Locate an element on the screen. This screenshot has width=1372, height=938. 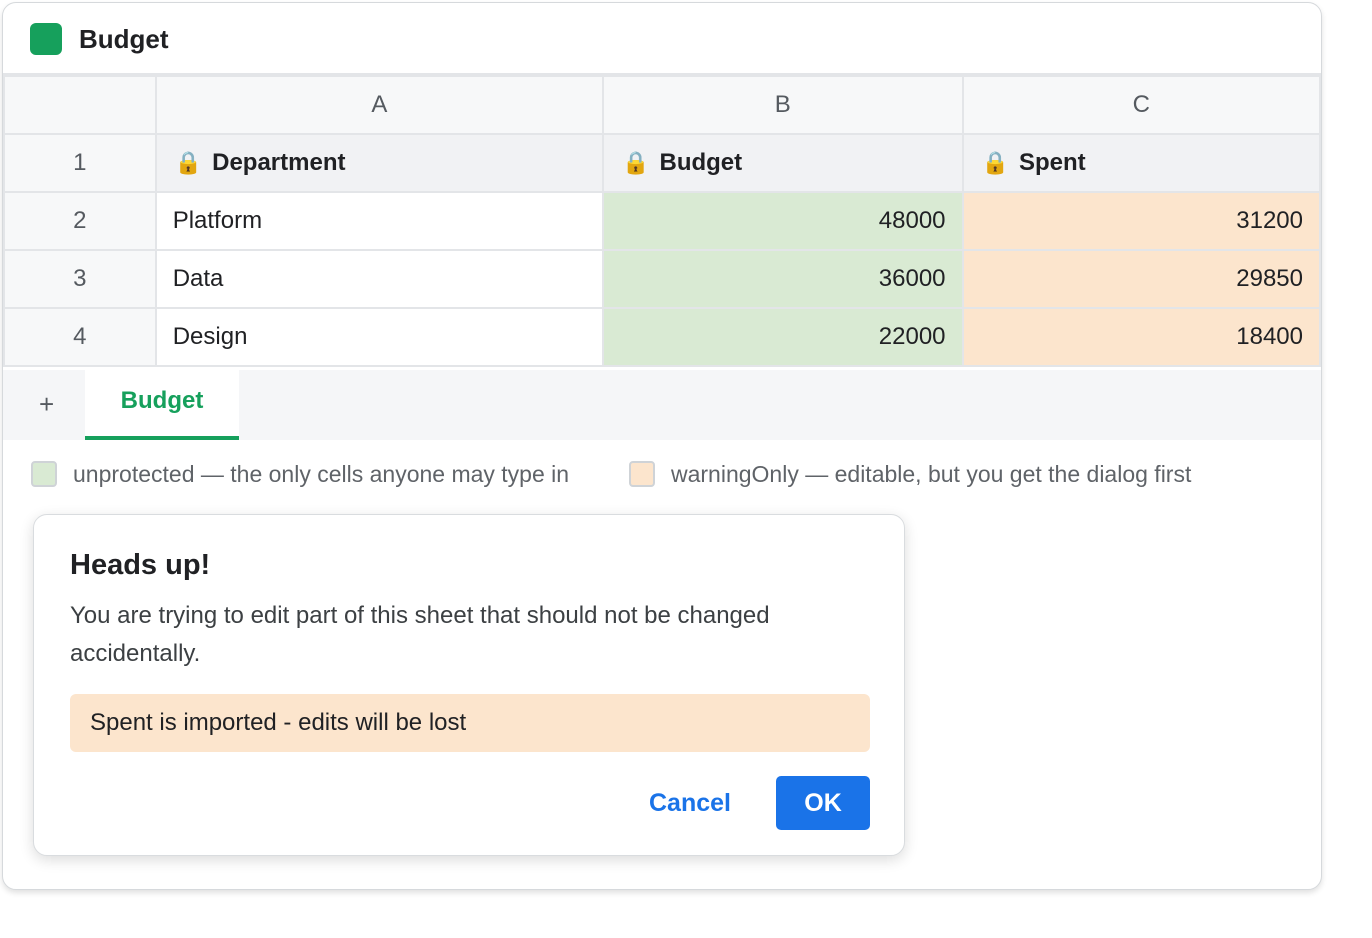
column-header-c: C is located at coordinates (1141, 105).